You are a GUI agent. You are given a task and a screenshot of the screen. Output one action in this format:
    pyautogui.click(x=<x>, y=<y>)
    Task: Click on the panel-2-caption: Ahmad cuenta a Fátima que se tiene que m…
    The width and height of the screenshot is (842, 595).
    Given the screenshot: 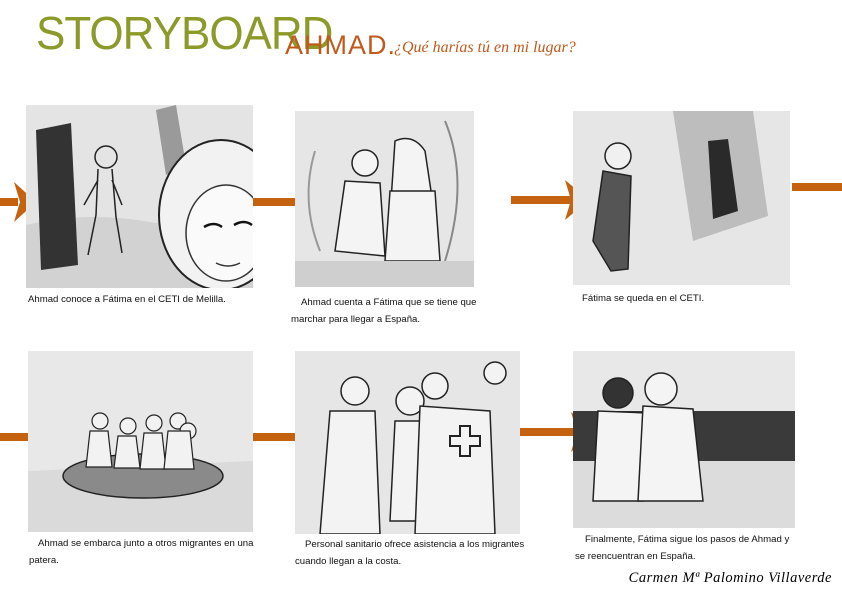 What is the action you would take?
    pyautogui.click(x=384, y=311)
    